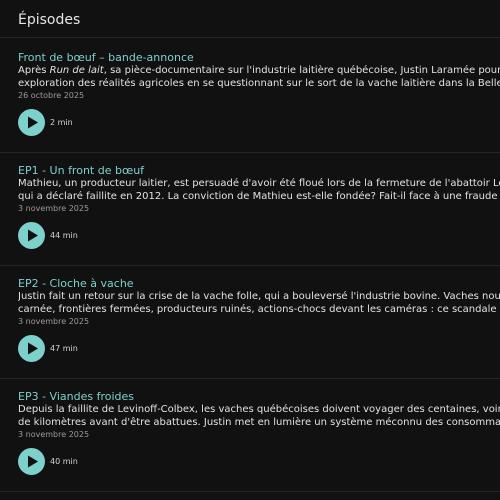 Image resolution: width=500 pixels, height=500 pixels. Describe the element at coordinates (34, 70) in the screenshot. I see `description-text: Après` at that location.